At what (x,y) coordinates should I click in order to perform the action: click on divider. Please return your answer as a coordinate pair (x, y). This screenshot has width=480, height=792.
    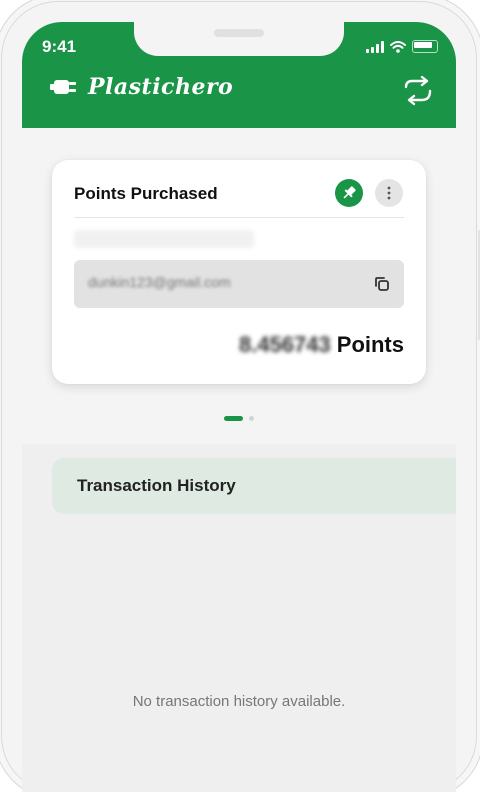
    Looking at the image, I should click on (239, 217).